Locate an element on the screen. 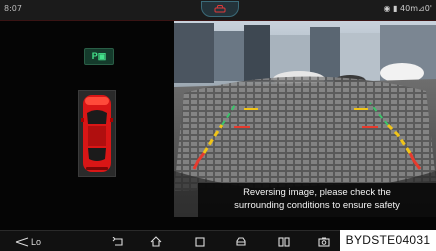  notice-line-2: surrounding conditions to ensure safety is located at coordinates (317, 205).